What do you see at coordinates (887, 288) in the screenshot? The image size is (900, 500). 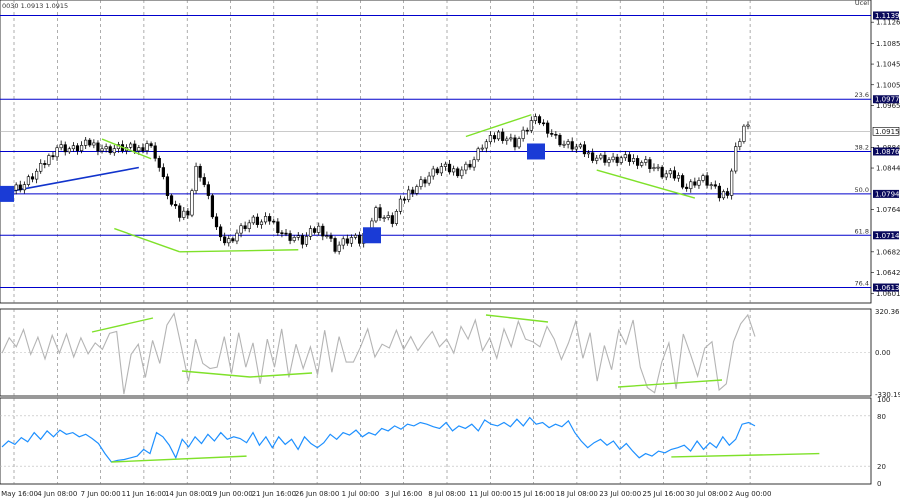 I see `level-price-label: 1.0613` at bounding box center [887, 288].